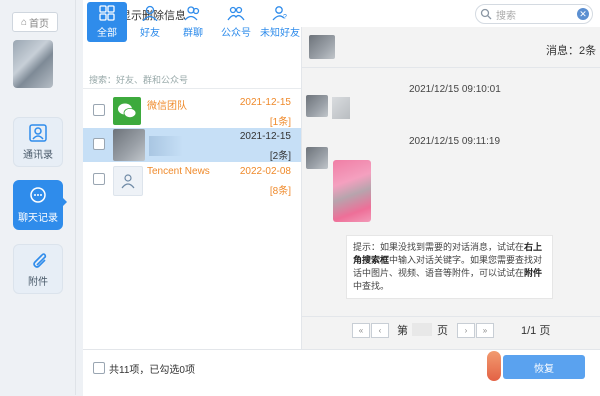  What do you see at coordinates (150, 22) in the screenshot?
I see `tab-friends: 好友` at bounding box center [150, 22].